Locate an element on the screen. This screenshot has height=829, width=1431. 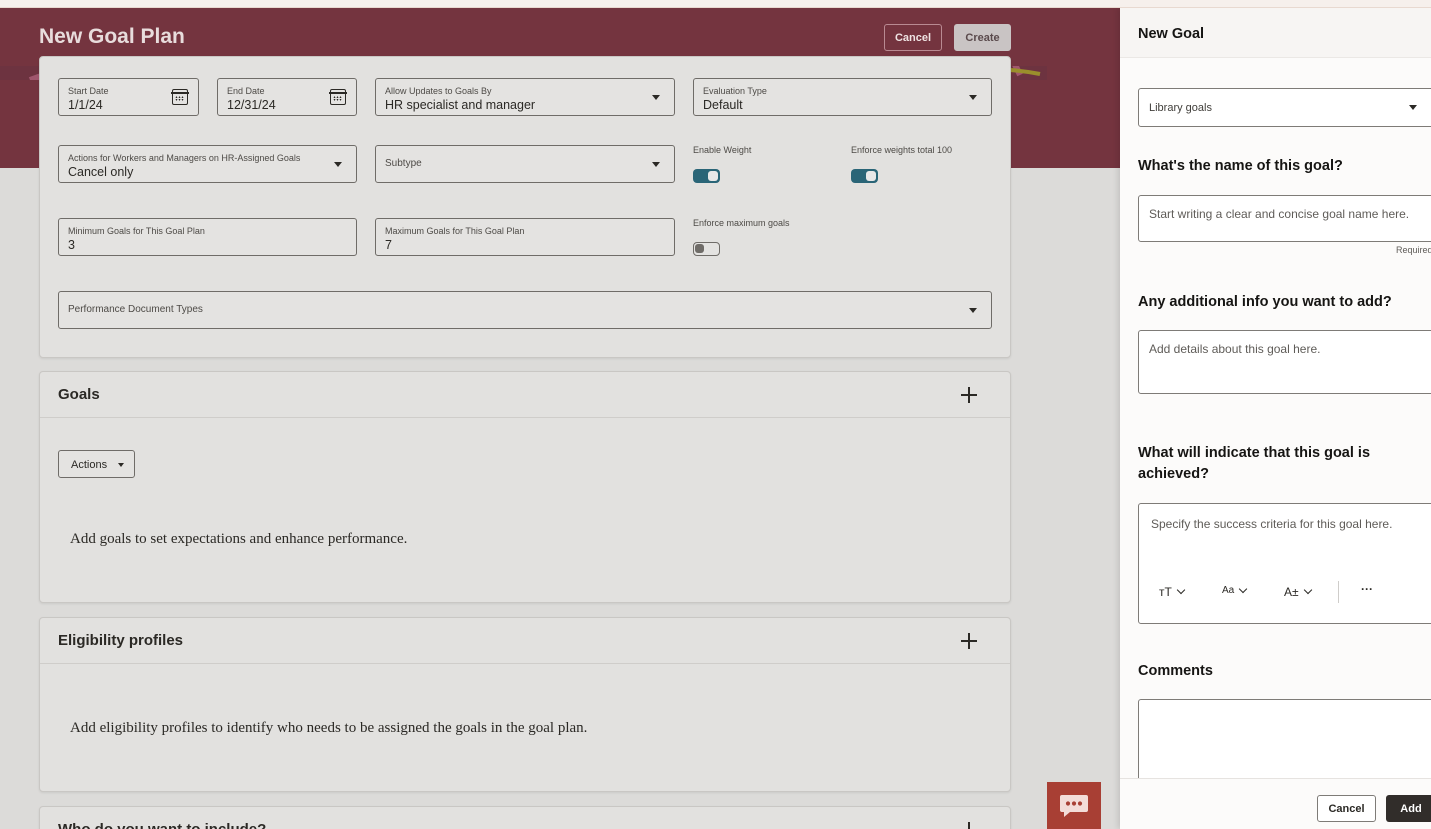
drawer-header: New Goal is located at coordinates (1275, 33).